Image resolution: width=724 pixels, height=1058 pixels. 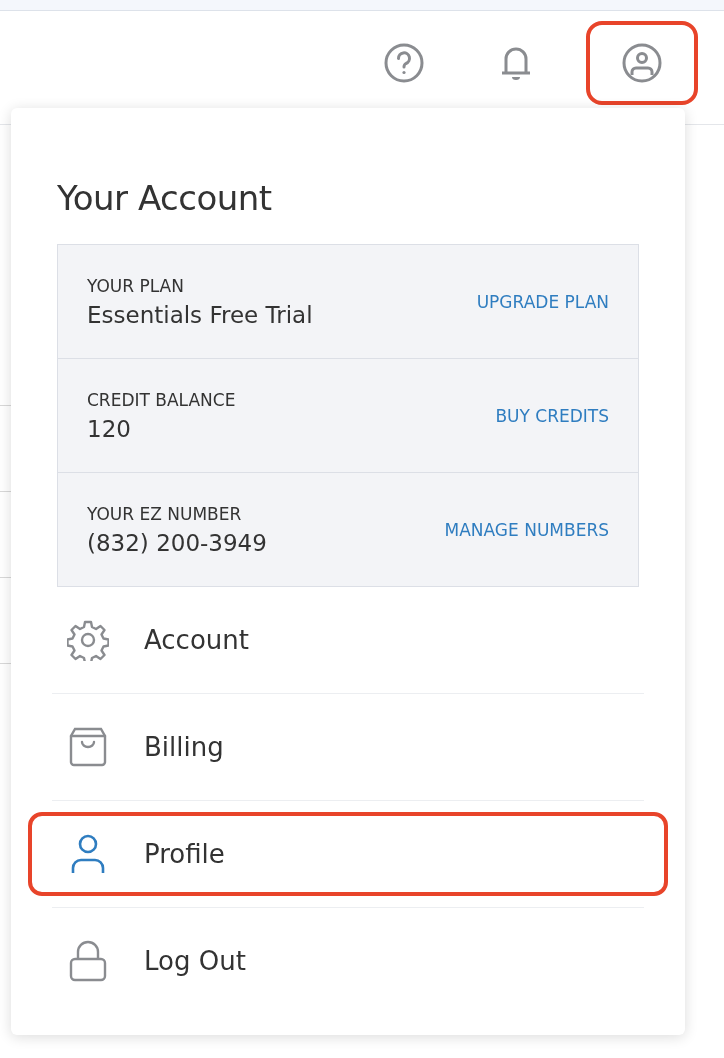 I want to click on detail-action-link: MANAGE NUMBERS, so click(x=526, y=529).